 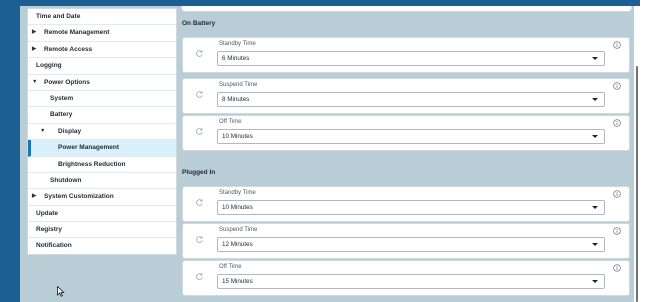 I want to click on setting-card-battery-suspend: Suspend Time 8 Minutes, so click(x=406, y=96).